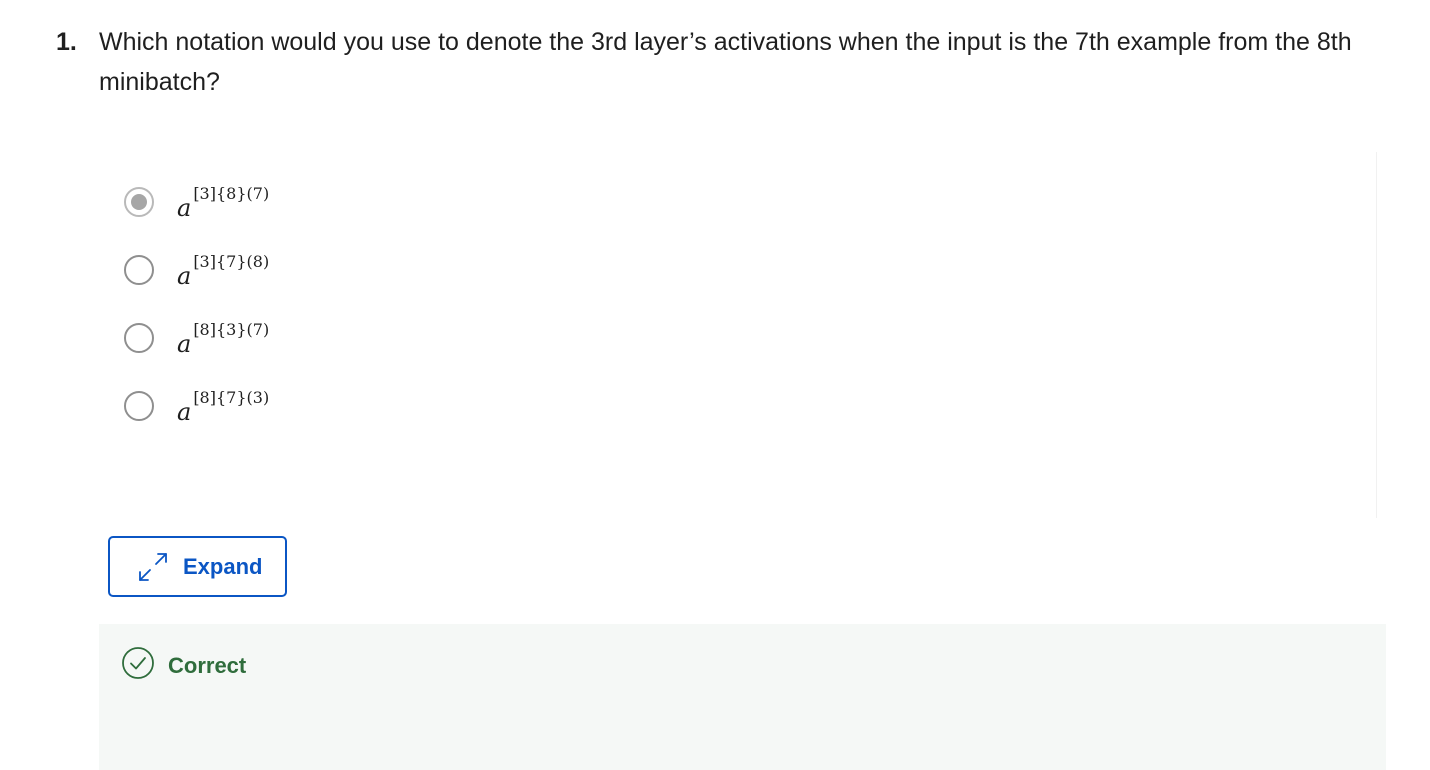 The height and width of the screenshot is (770, 1430). I want to click on option-notation: a [8]{3}(7), so click(223, 338).